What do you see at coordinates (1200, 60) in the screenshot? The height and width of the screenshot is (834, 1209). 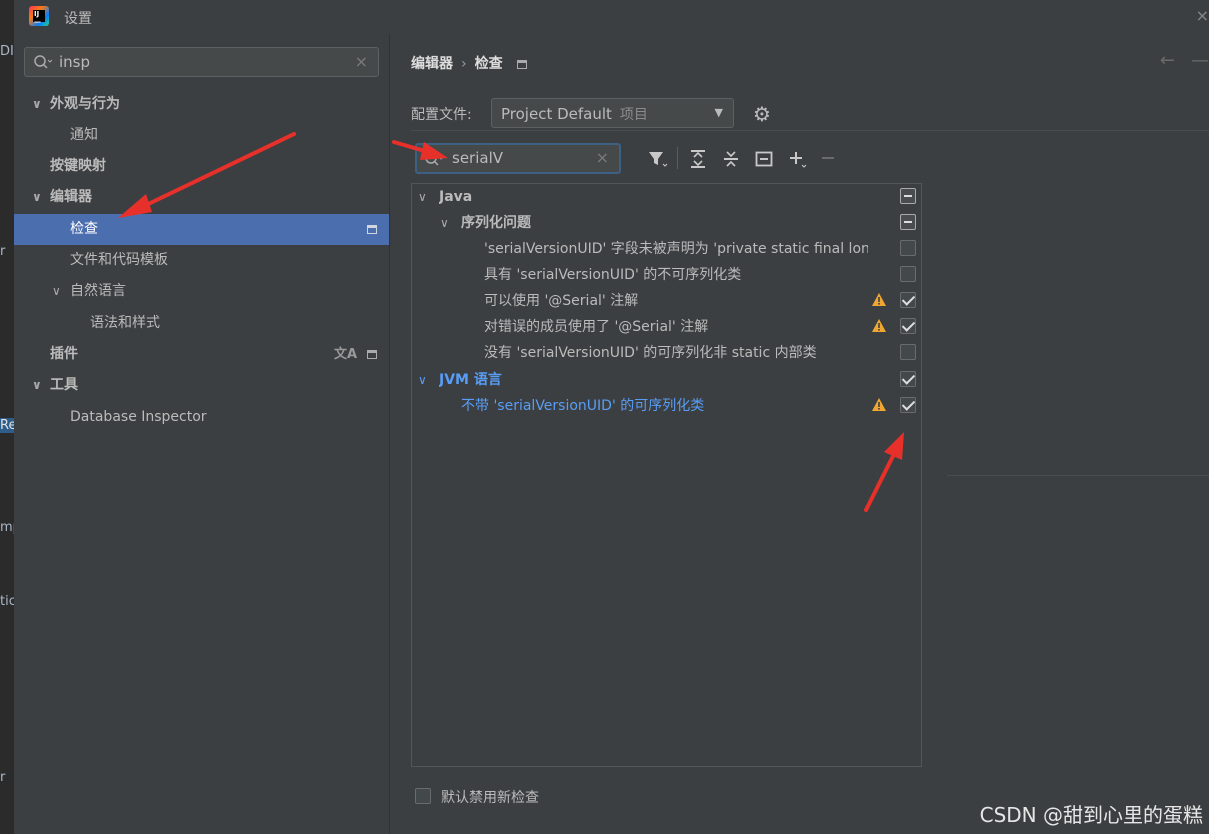 I see `forward-arrow-icon: —` at bounding box center [1200, 60].